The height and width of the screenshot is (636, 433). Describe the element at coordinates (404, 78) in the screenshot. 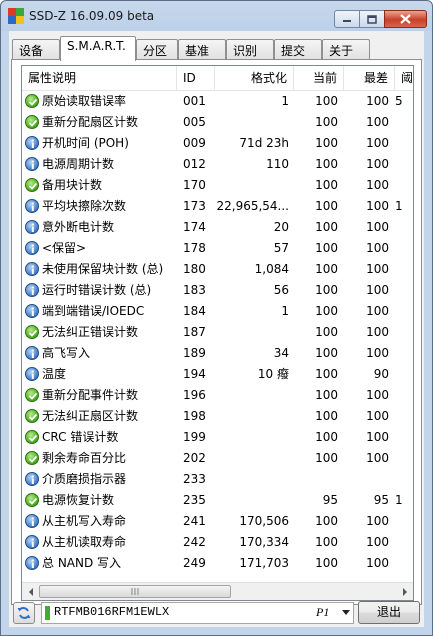

I see `col-header-threshold: 阈` at that location.